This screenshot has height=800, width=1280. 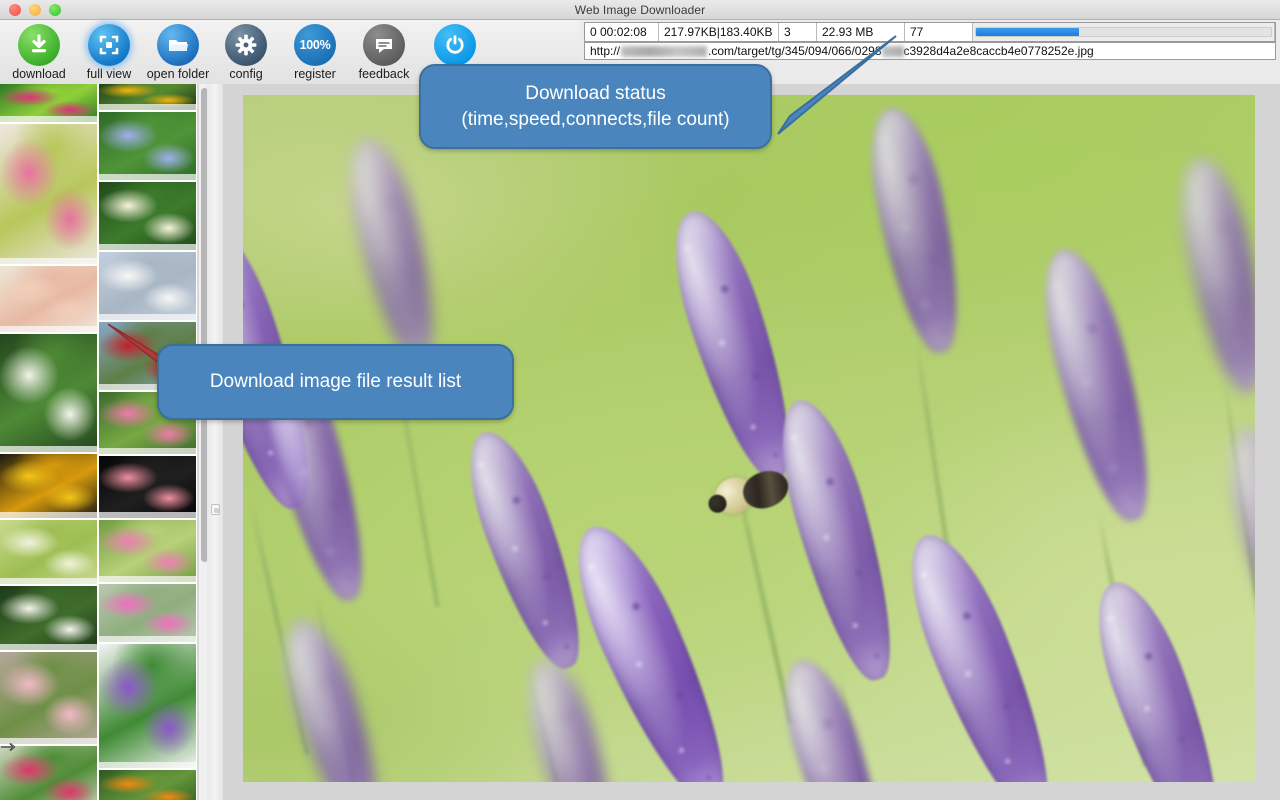 I want to click on folder-icon, so click(x=178, y=45).